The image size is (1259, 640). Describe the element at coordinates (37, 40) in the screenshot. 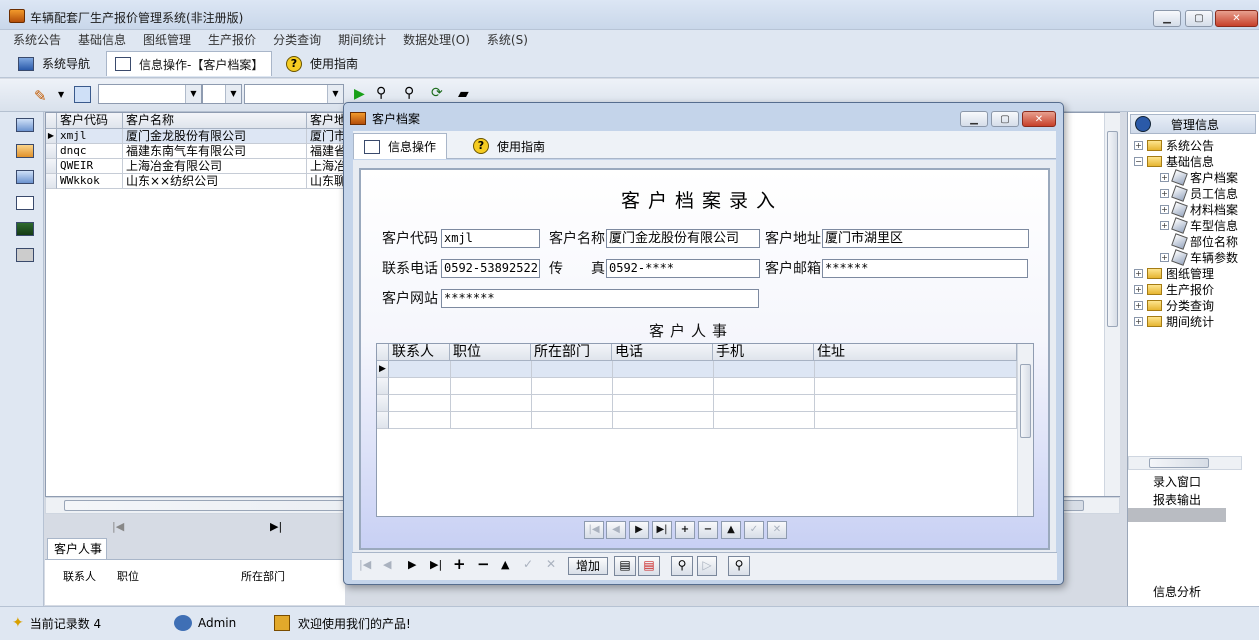

I see `menu-item-announcements: 系统公告` at that location.